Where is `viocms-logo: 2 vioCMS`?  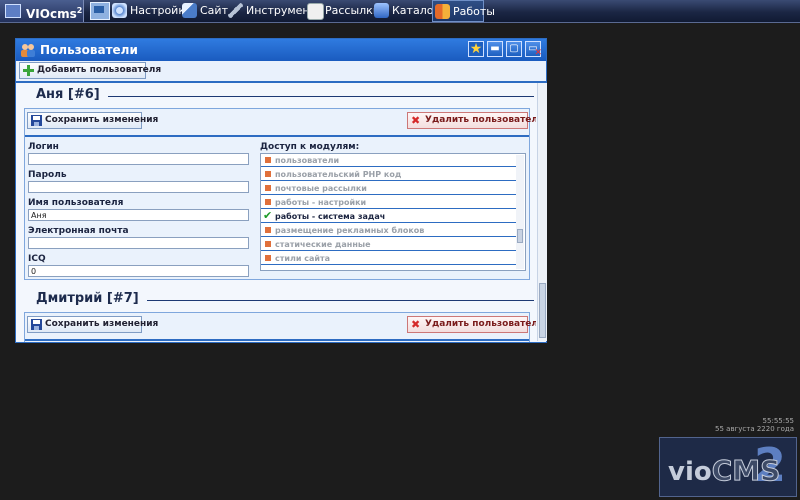
viocms-logo: 2 vioCMS is located at coordinates (728, 467).